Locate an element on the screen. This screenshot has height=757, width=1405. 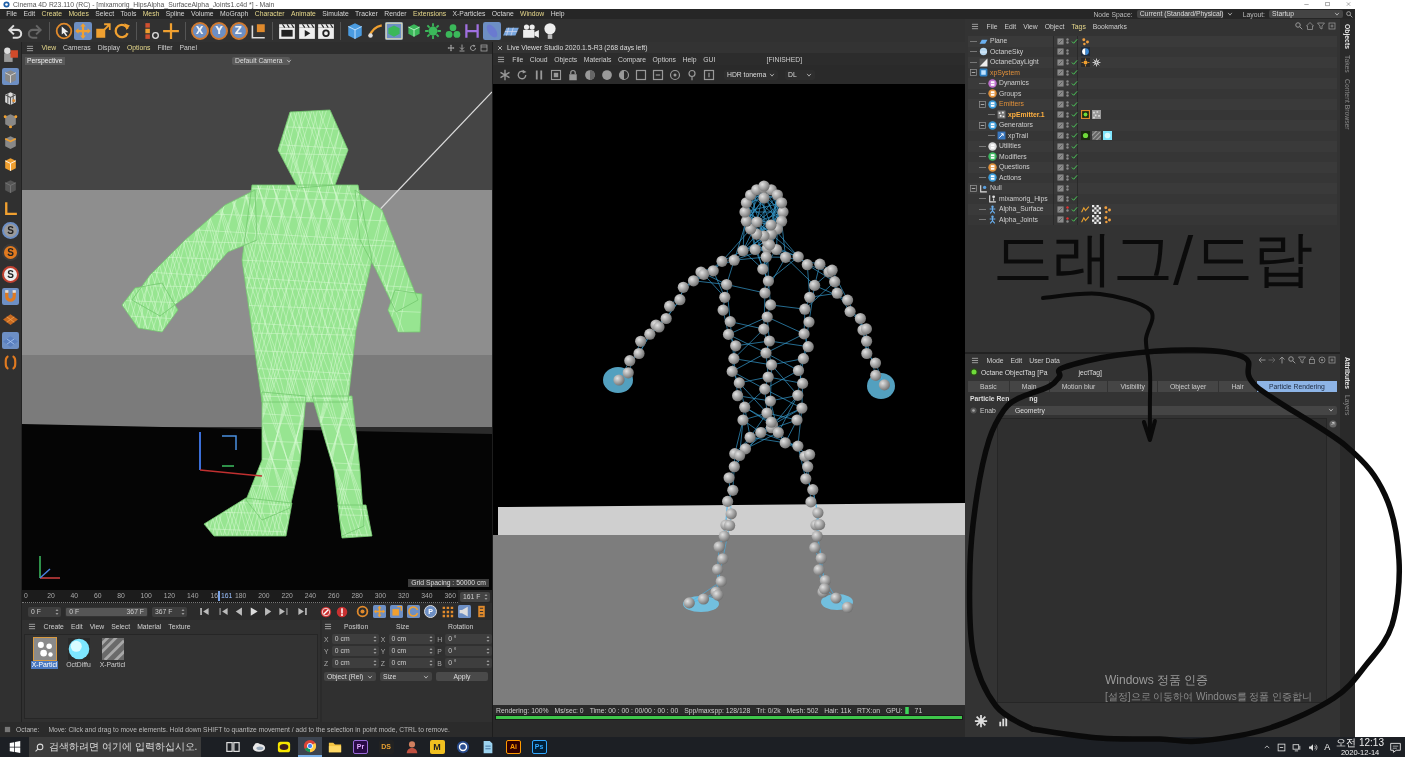
dots-tag-icon is located at coordinates (1107, 220).